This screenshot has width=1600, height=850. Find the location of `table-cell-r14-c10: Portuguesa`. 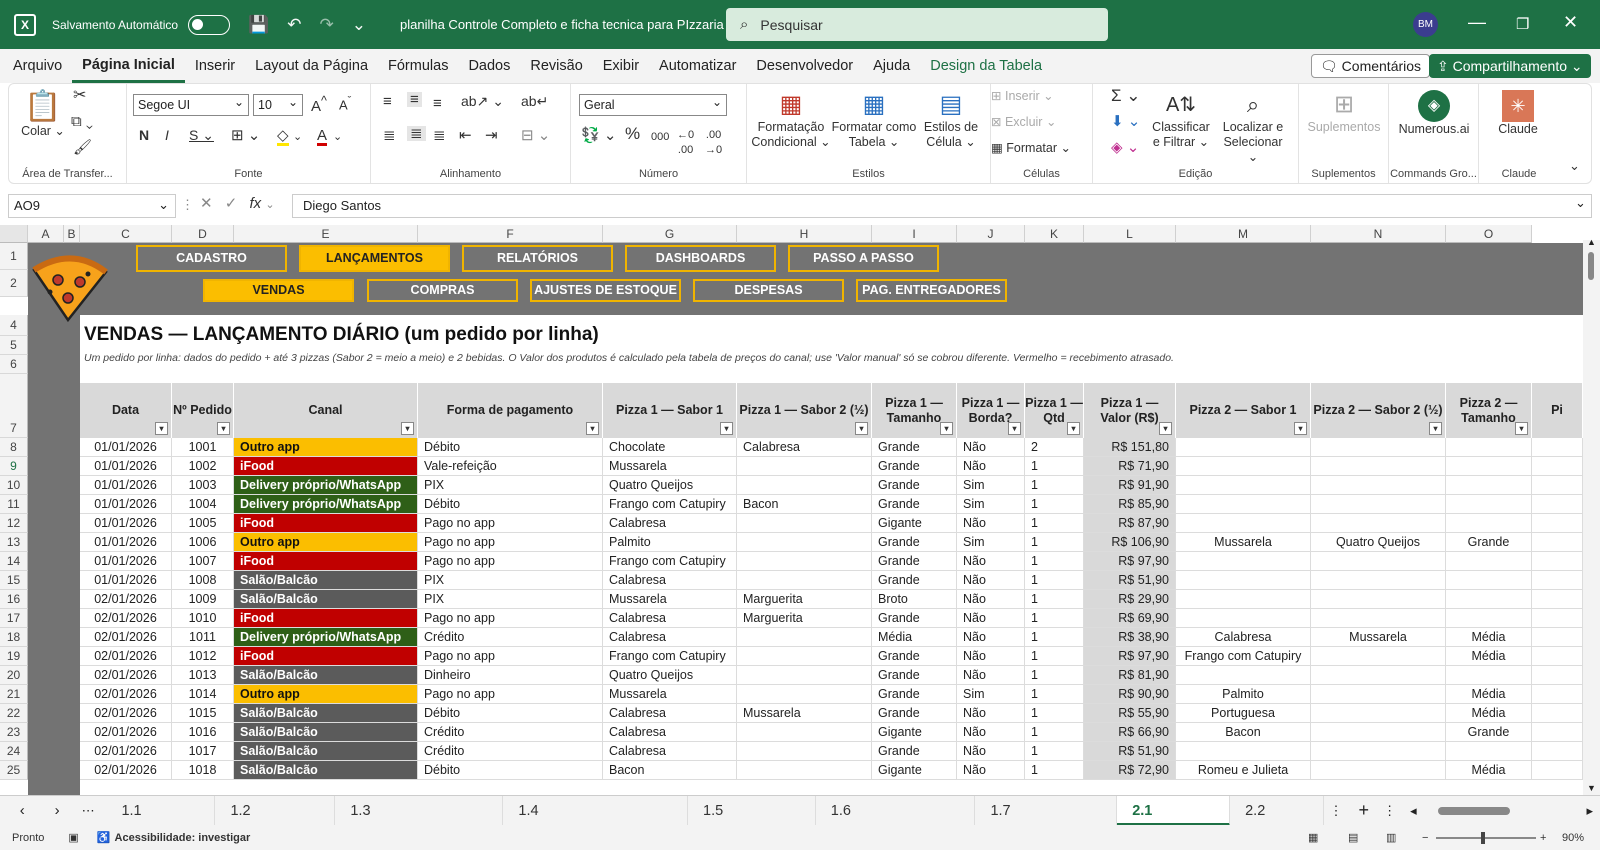

table-cell-r14-c10: Portuguesa is located at coordinates (1243, 713).